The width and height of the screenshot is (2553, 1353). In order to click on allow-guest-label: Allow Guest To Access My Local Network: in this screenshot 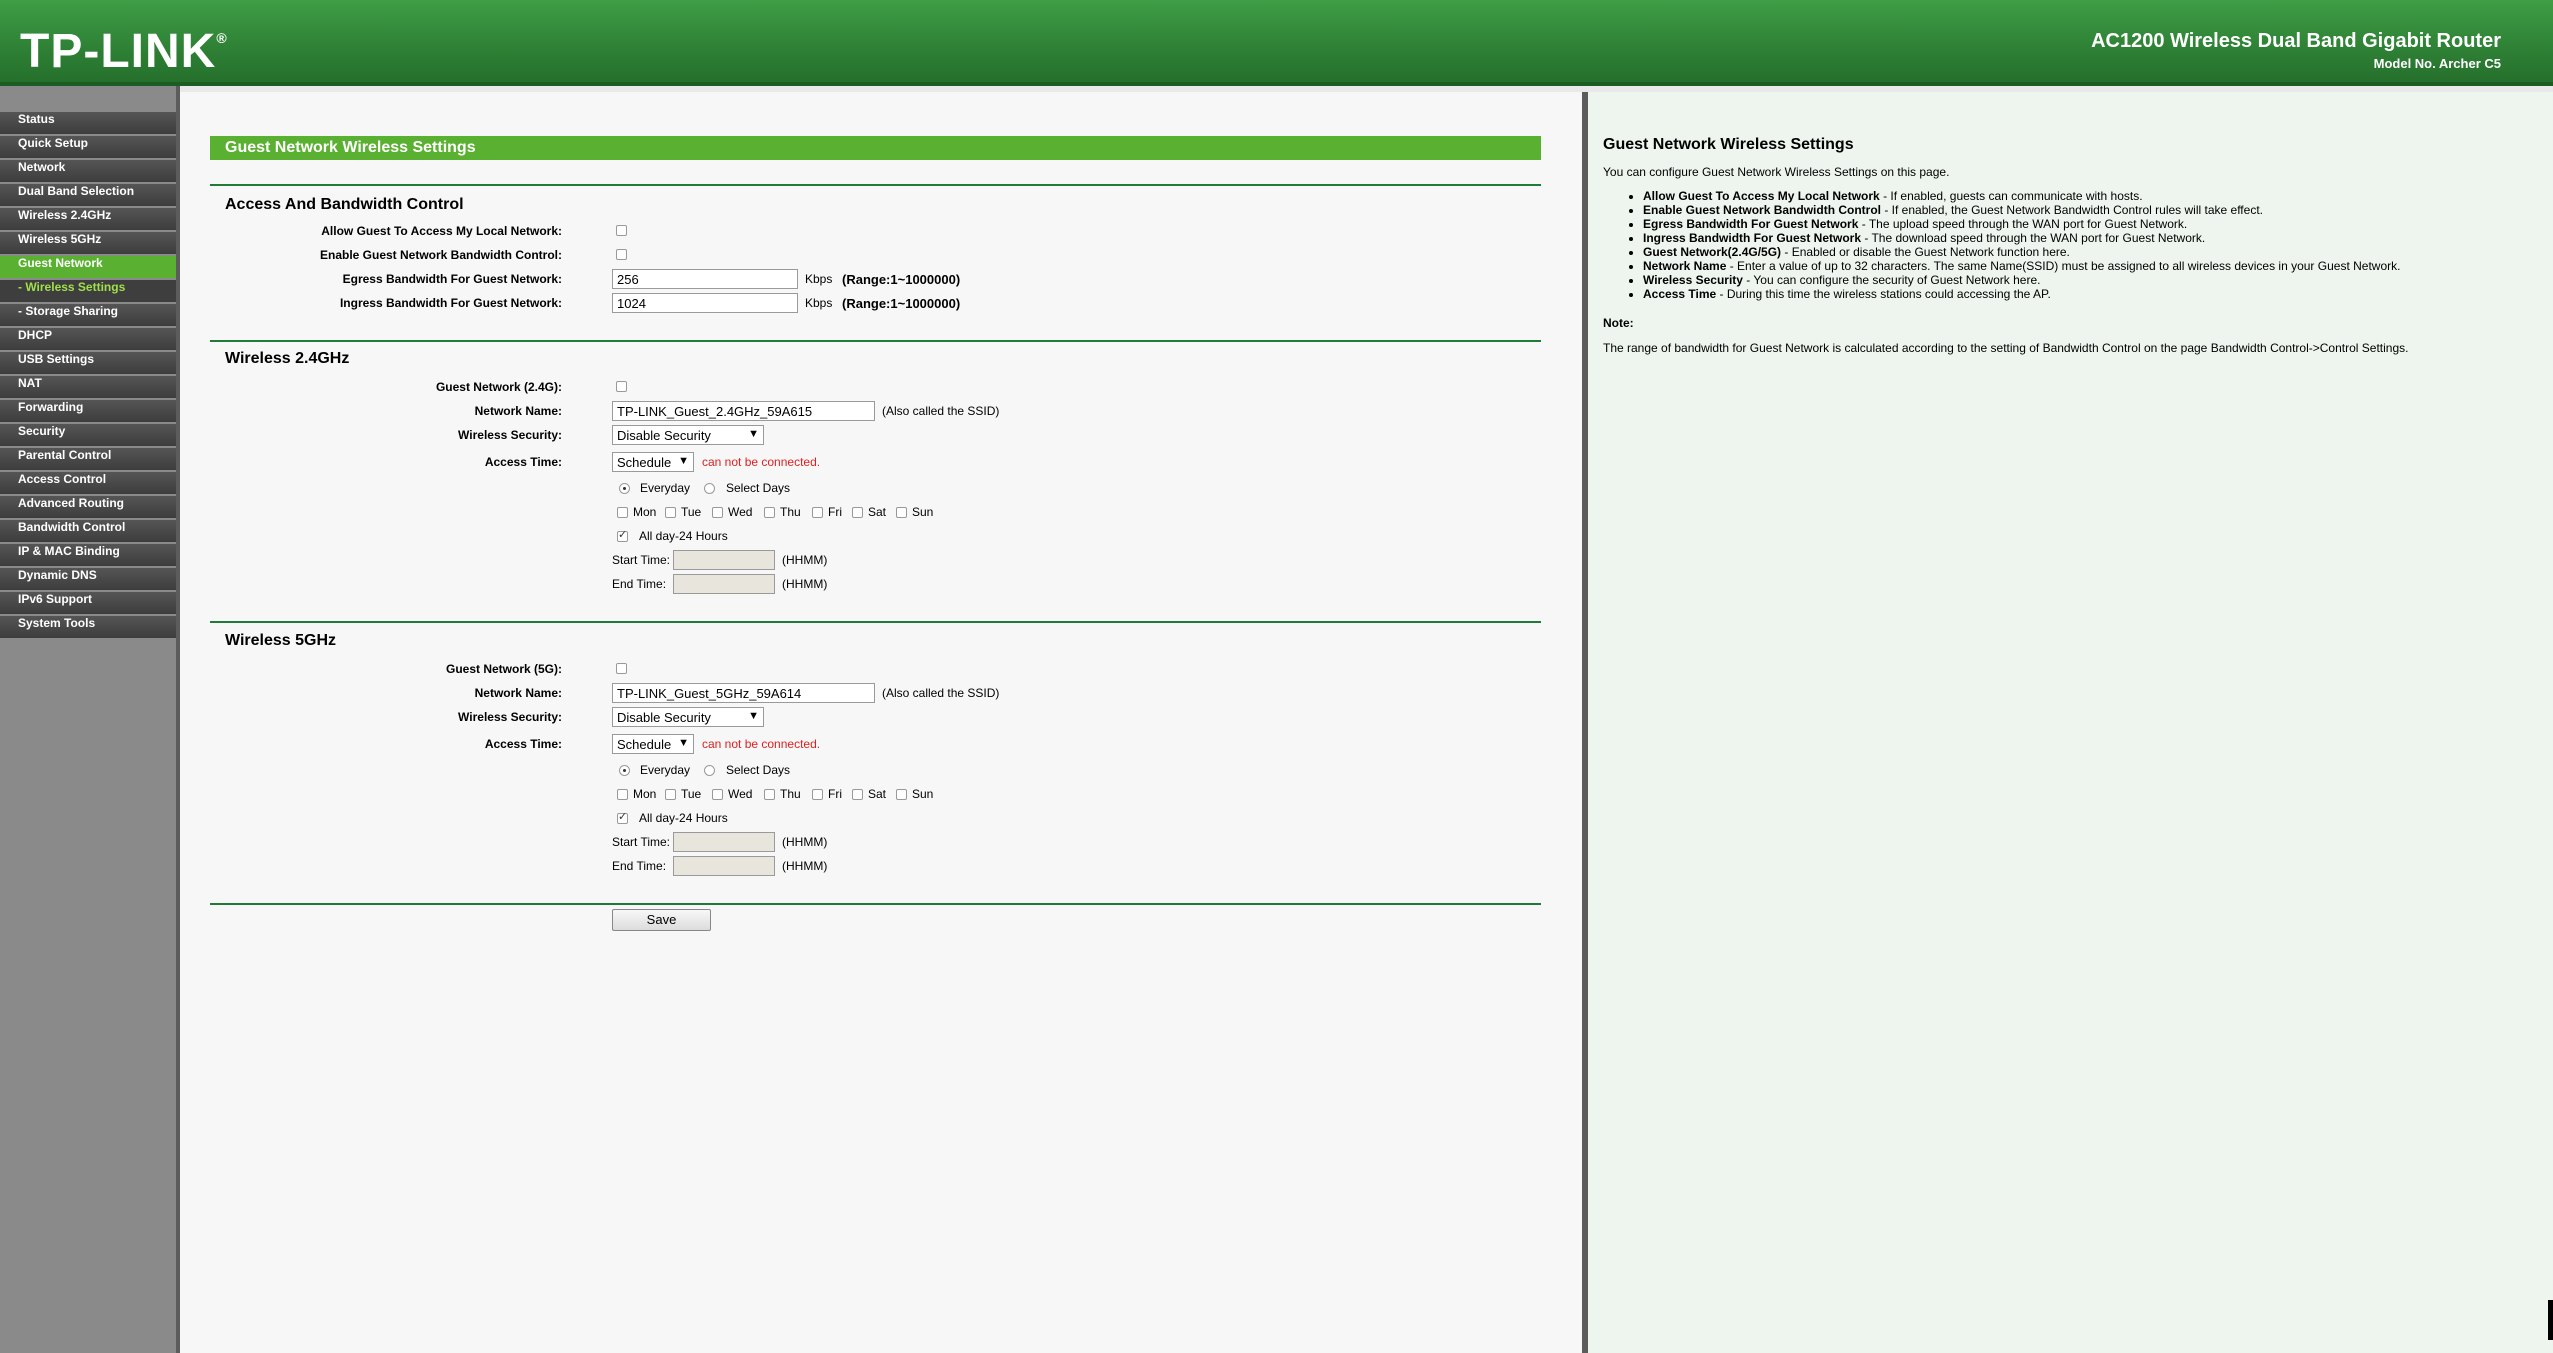, I will do `click(441, 231)`.